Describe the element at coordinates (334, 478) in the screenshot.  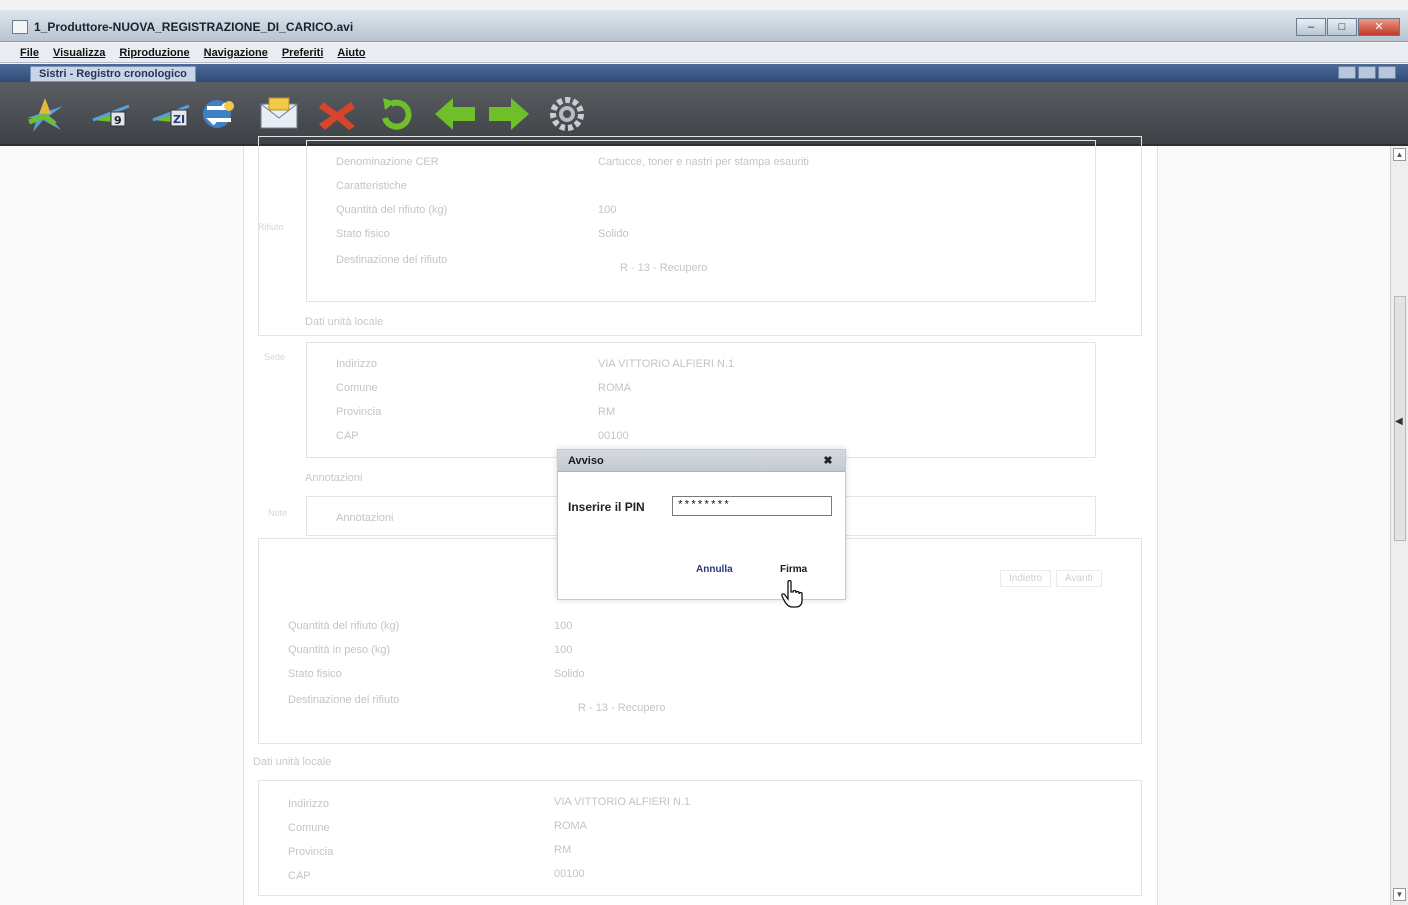
I see `notes-legend: Annotazioni` at that location.